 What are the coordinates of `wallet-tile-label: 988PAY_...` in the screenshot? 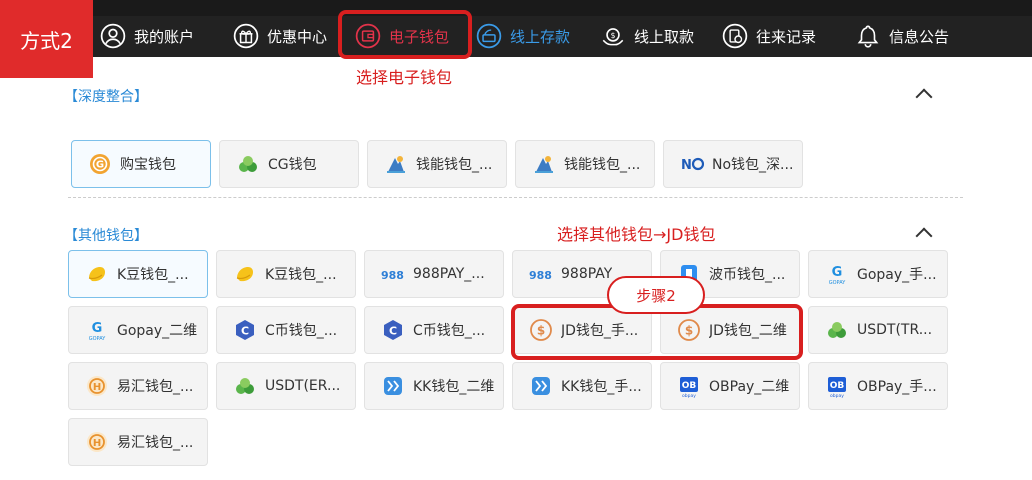 It's located at (449, 274).